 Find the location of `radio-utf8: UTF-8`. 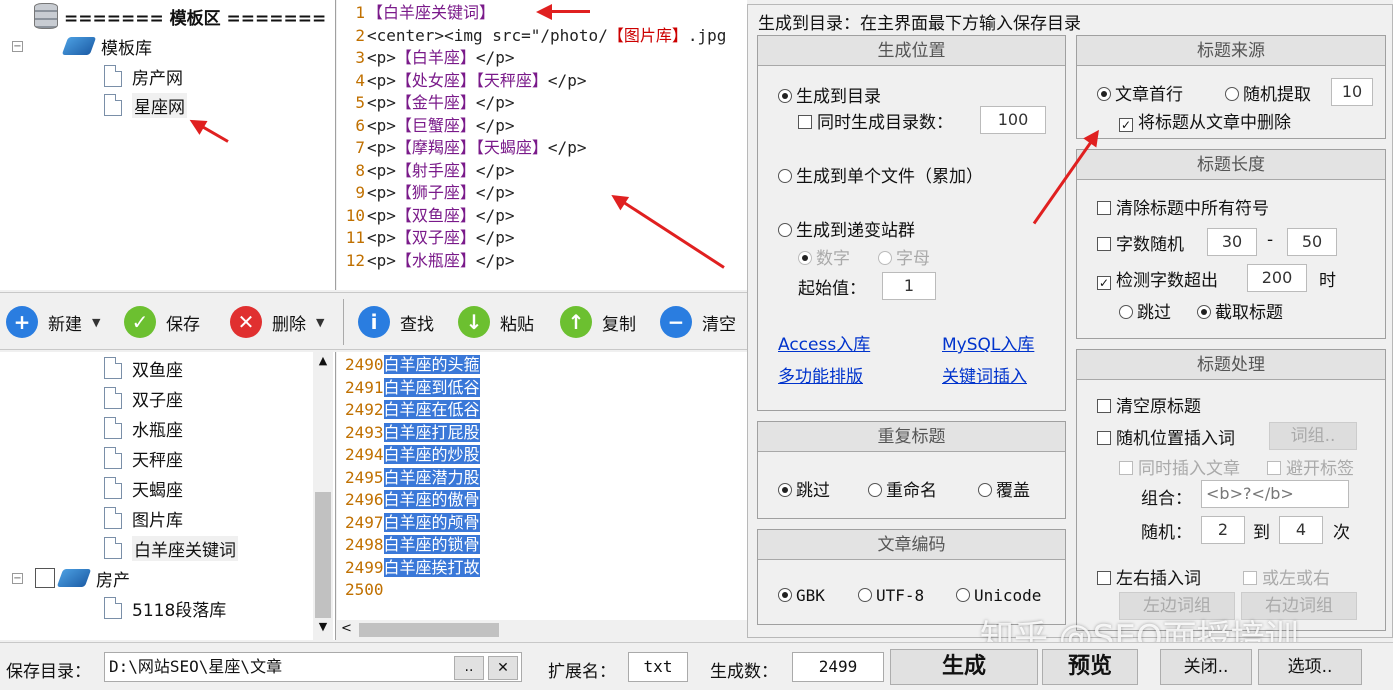

radio-utf8: UTF-8 is located at coordinates (891, 595).